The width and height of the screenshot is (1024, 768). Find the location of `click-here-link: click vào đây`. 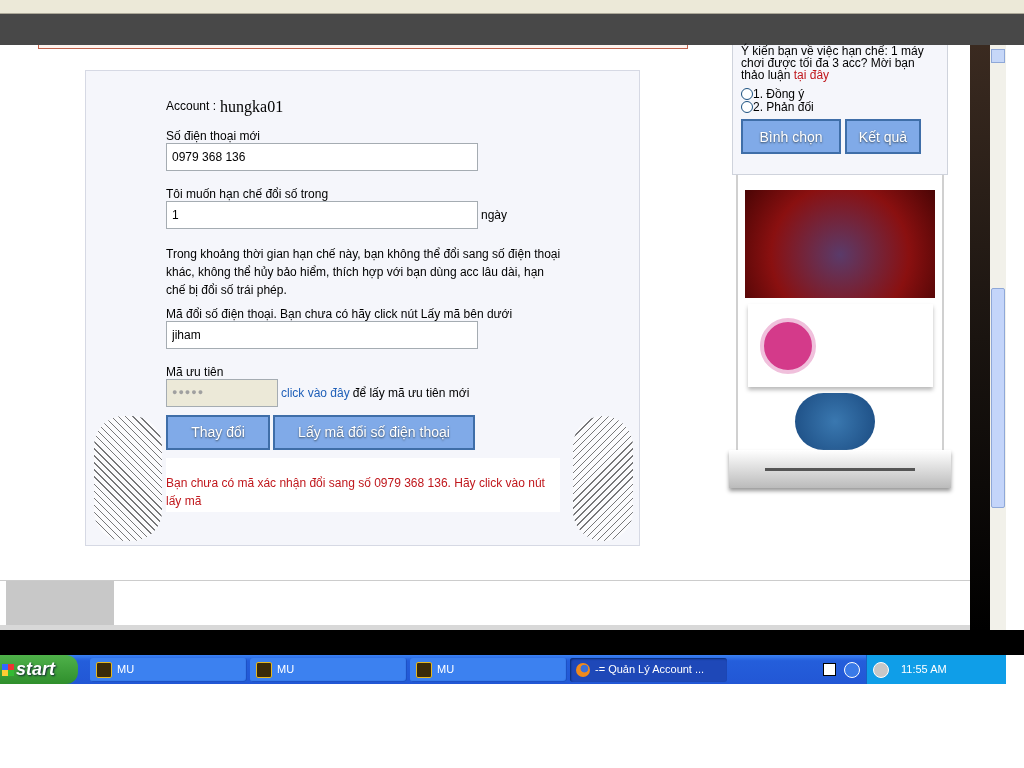

click-here-link: click vào đây is located at coordinates (315, 393).